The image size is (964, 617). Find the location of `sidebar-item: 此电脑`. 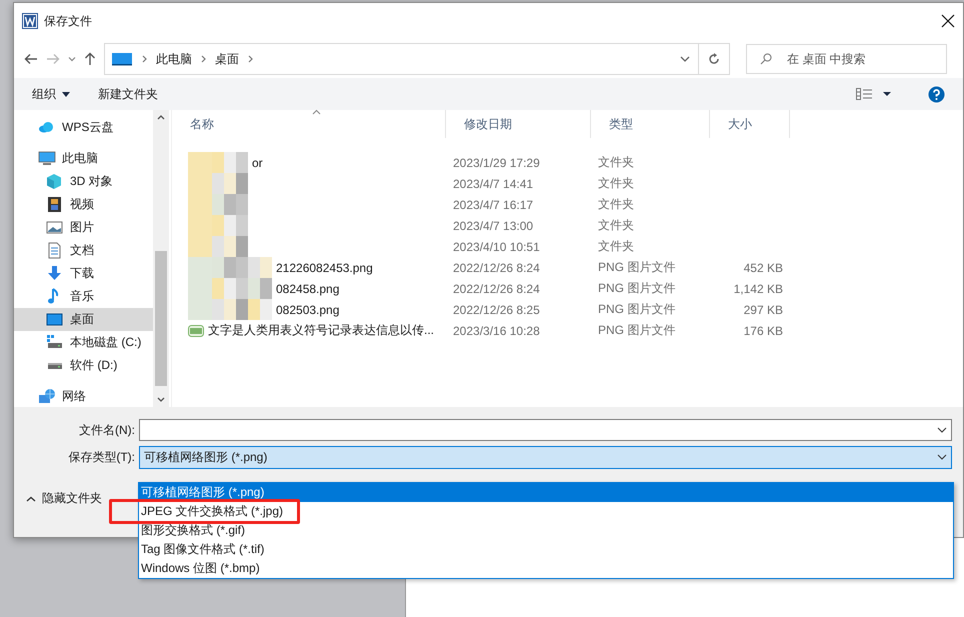

sidebar-item: 此电脑 is located at coordinates (83, 158).